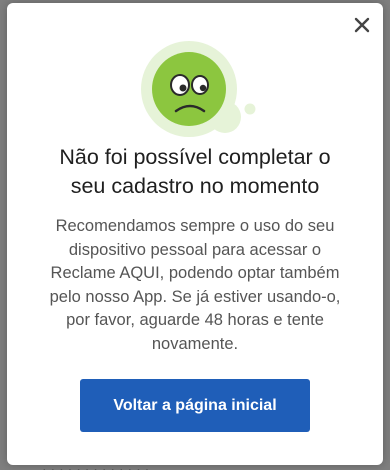 The image size is (390, 470). Describe the element at coordinates (195, 226) in the screenshot. I see `message-line: Recomendamos sempre o uso do seu` at that location.